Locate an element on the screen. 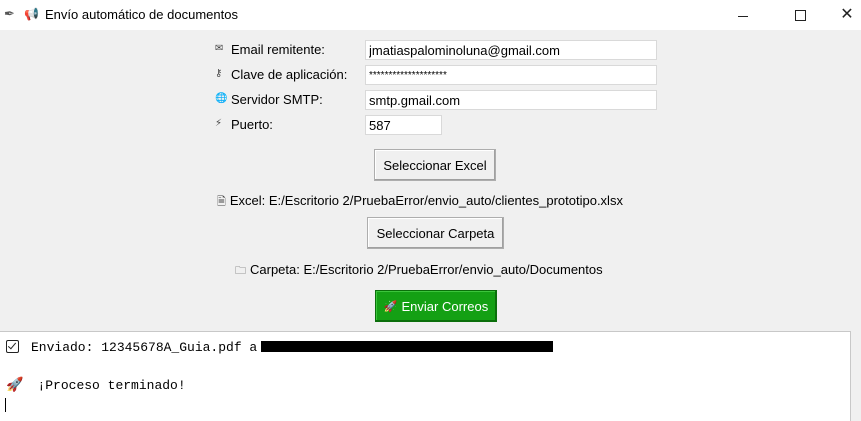 The height and width of the screenshot is (421, 861). feather-icon: ✒ is located at coordinates (9, 13).